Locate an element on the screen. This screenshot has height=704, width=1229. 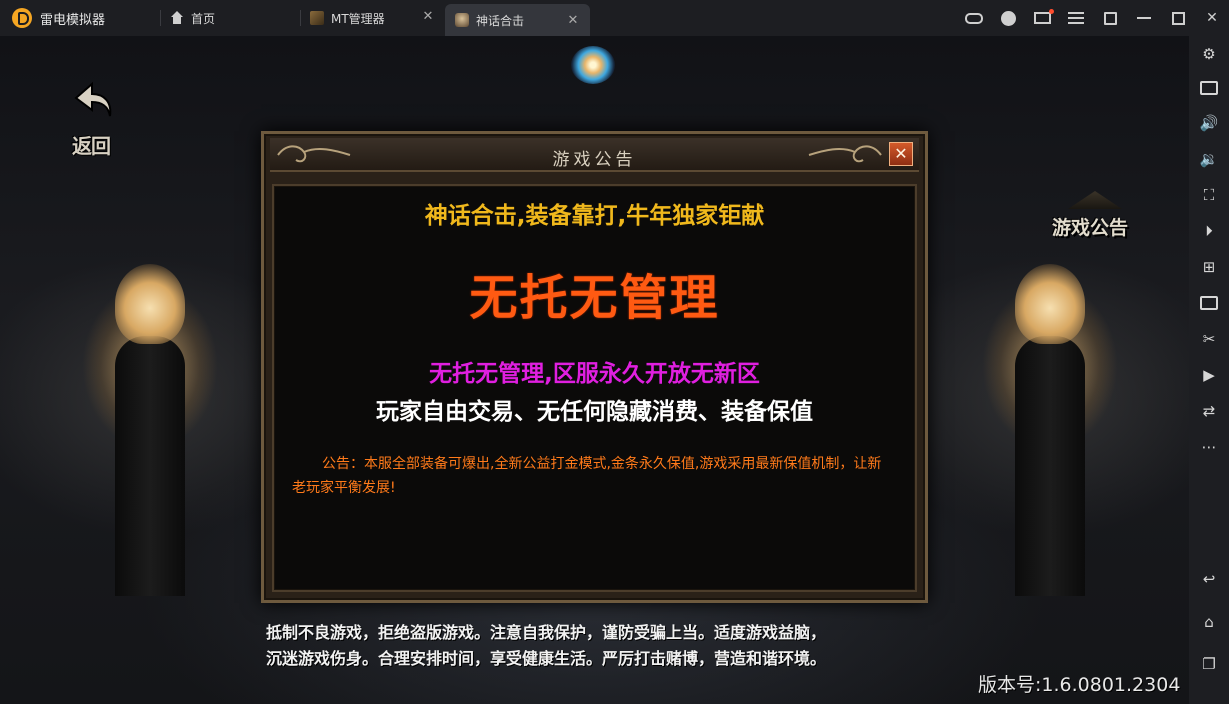
apk-install-icon is located at coordinates (1209, 303).